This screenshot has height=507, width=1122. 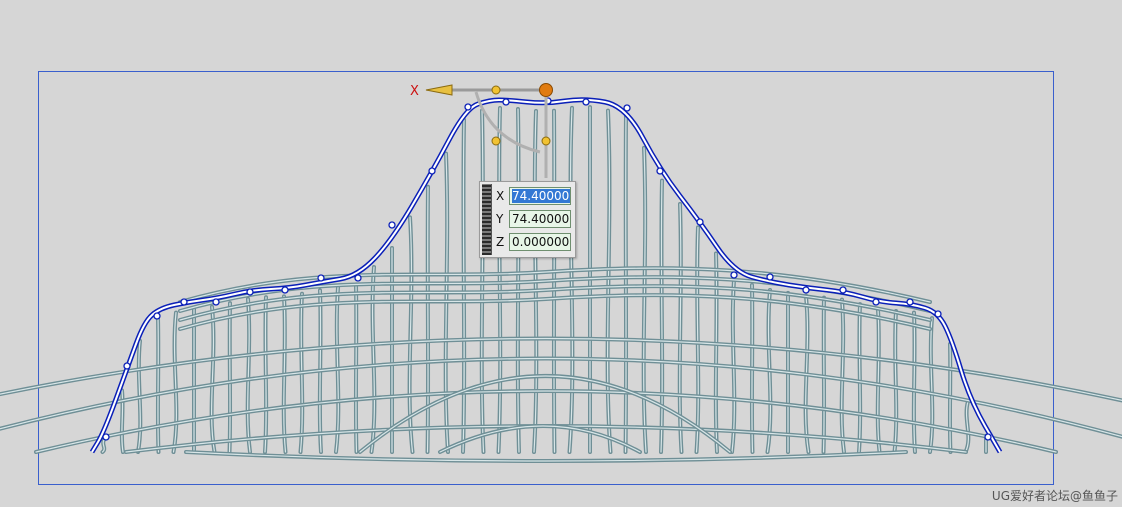 I want to click on drag-grip-icon, so click(x=487, y=219).